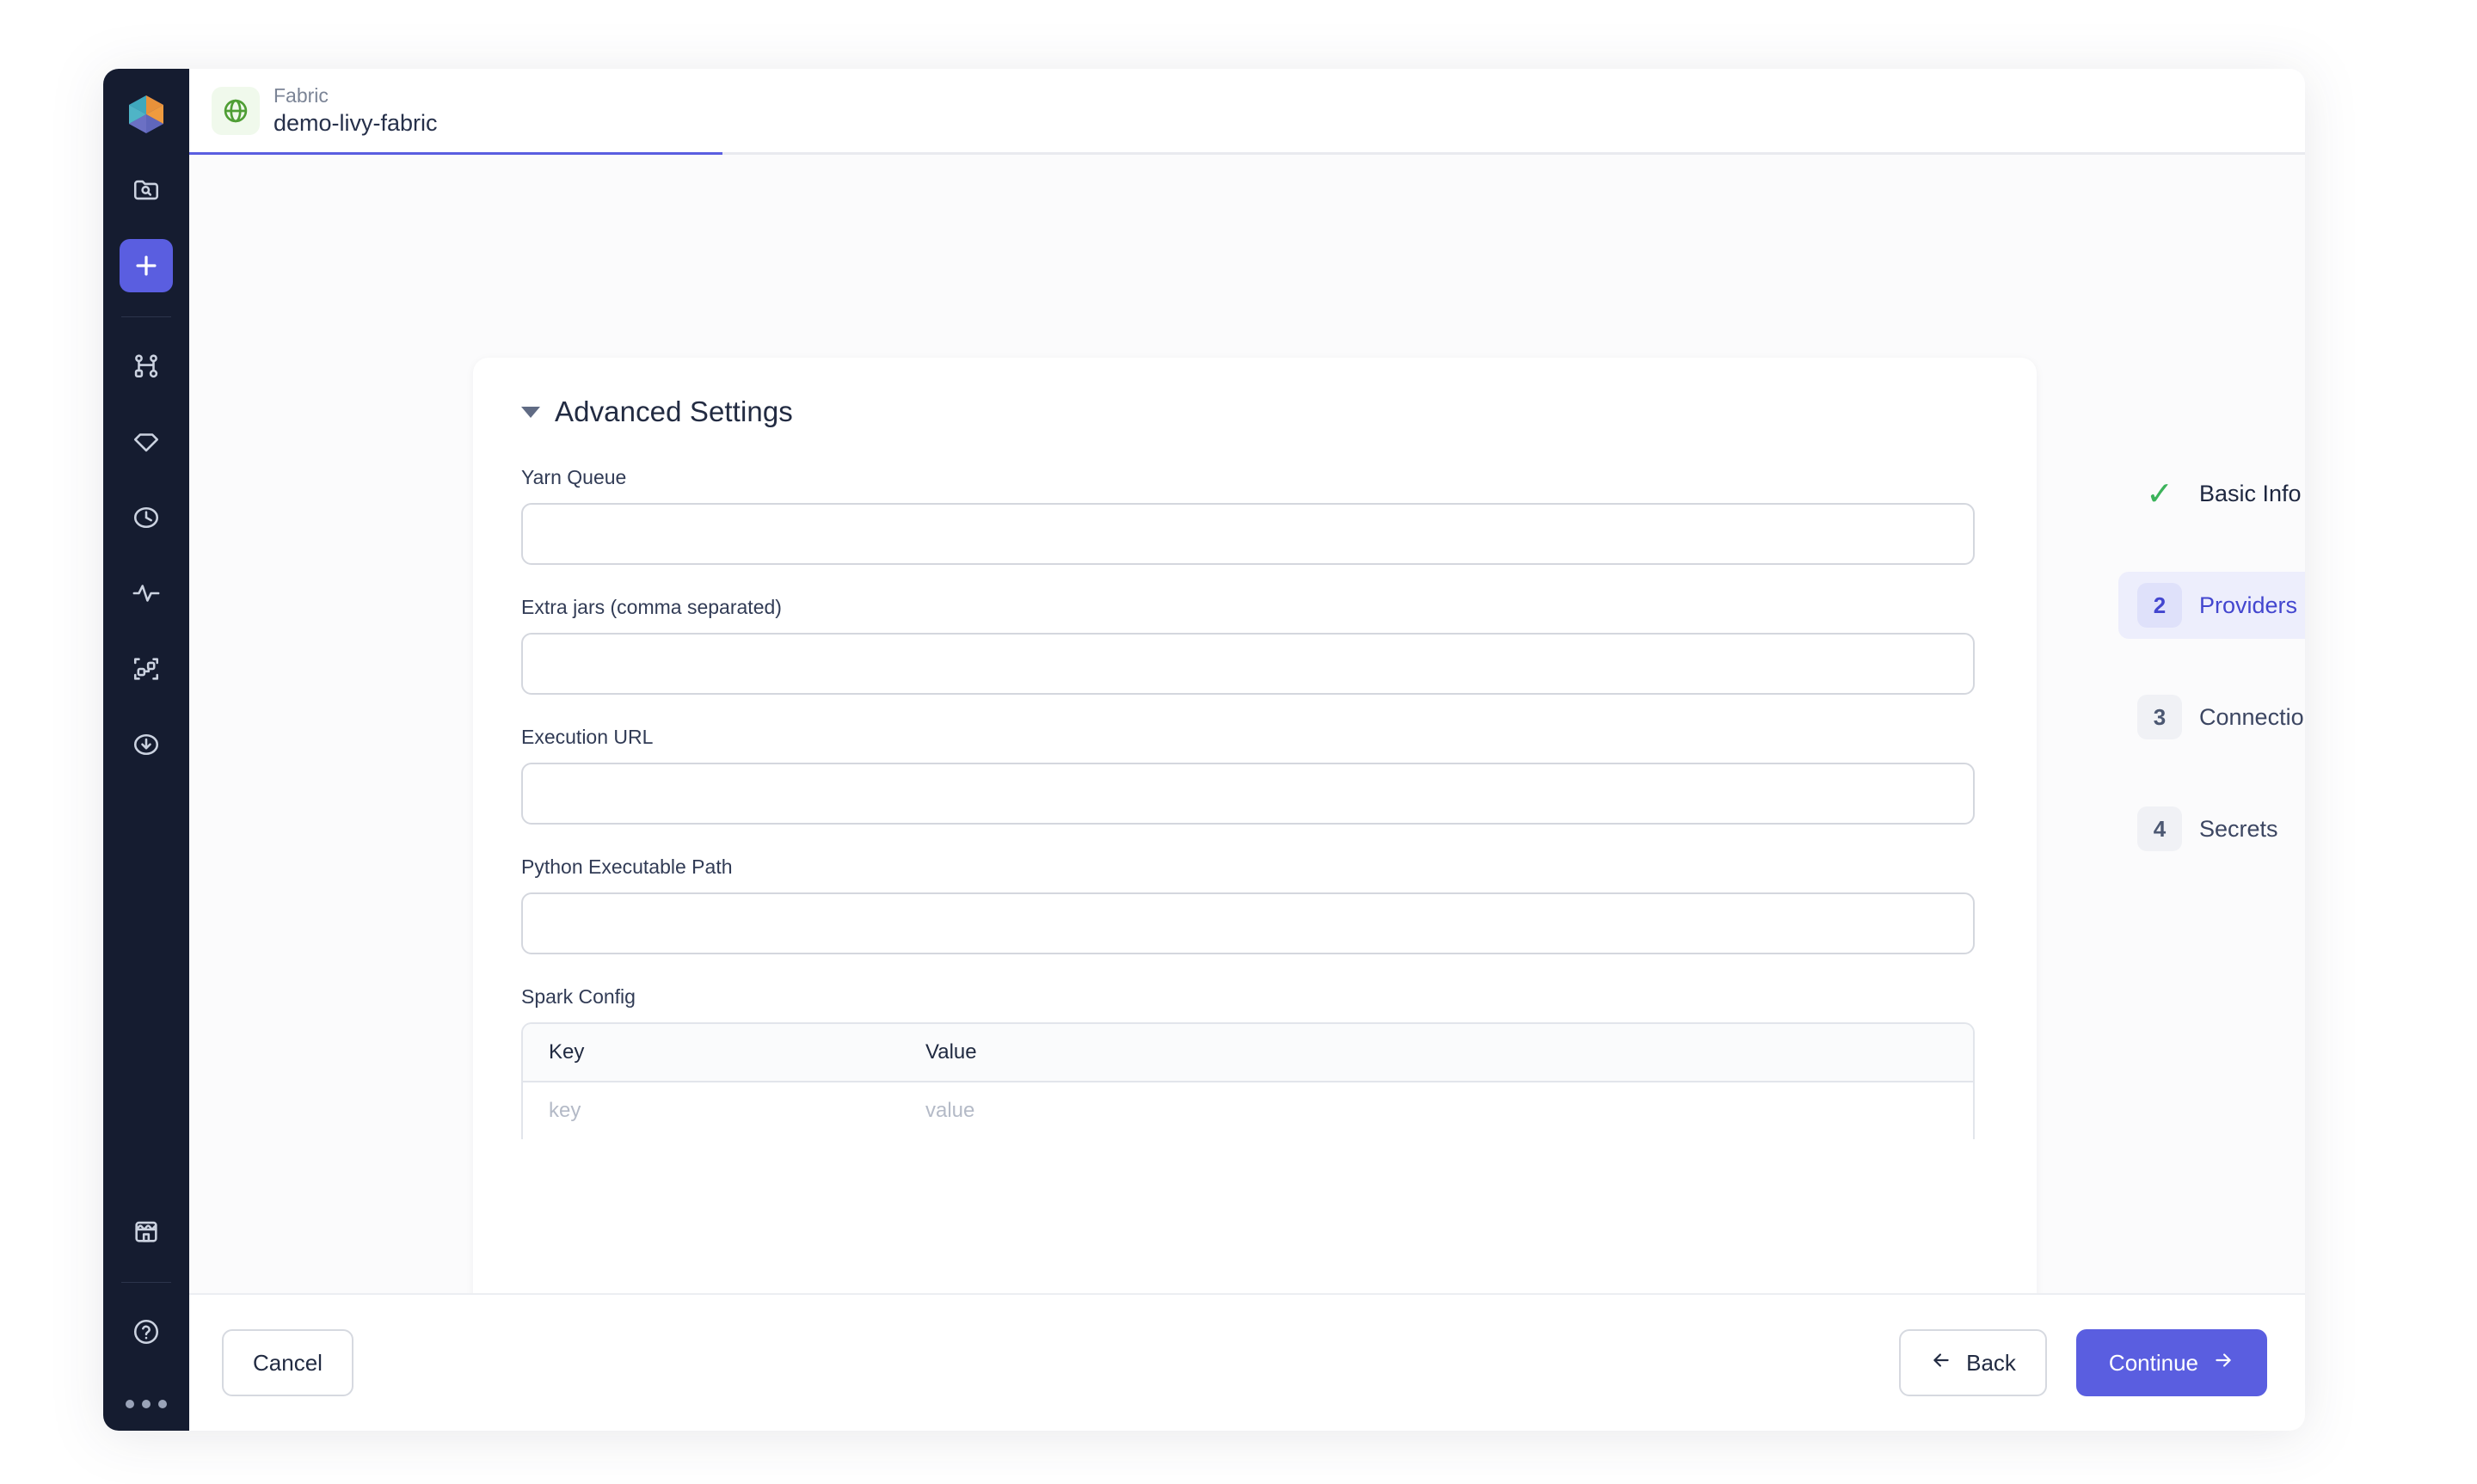 This screenshot has width=2477, height=1484. Describe the element at coordinates (652, 607) in the screenshot. I see `field-label: Extra jars (comma separated)` at that location.